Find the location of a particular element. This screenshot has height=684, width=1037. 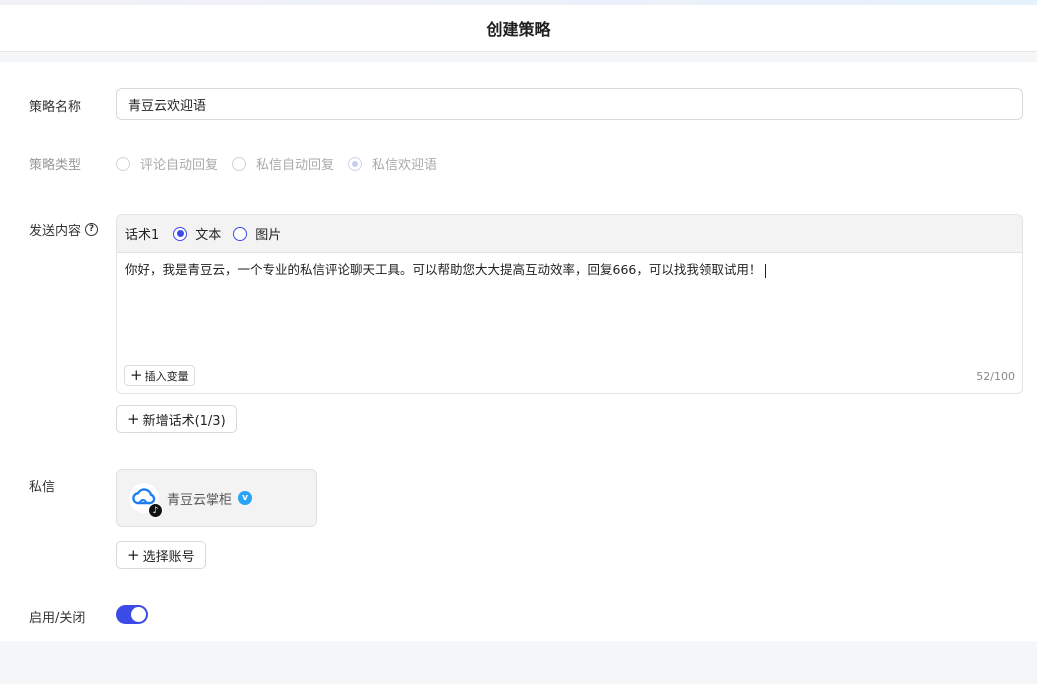

avatar: ♪ is located at coordinates (146, 500).